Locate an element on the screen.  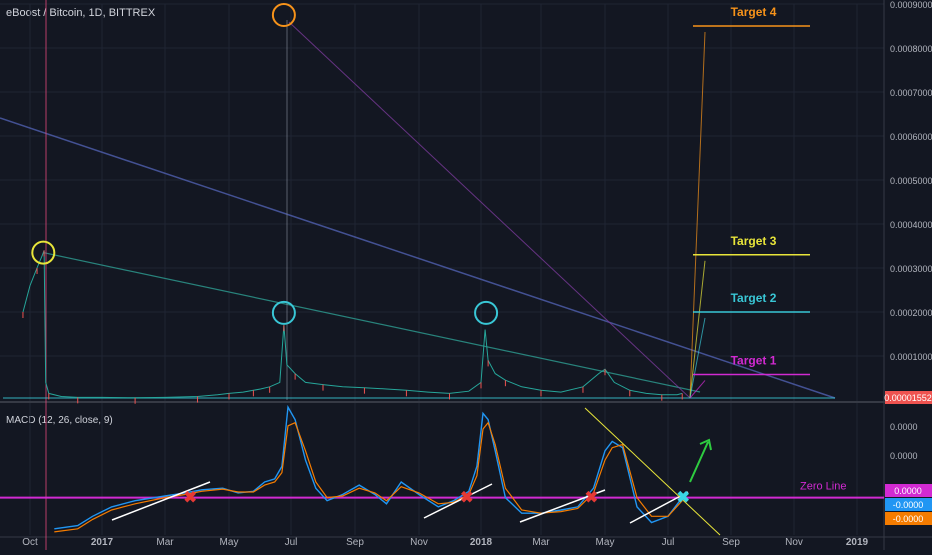
y-tick-label: 0.00070000 is located at coordinates (911, 93).